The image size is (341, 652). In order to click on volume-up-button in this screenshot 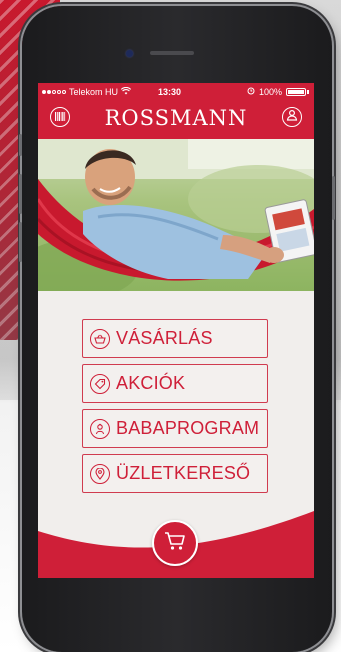, I will do `click(20, 194)`.